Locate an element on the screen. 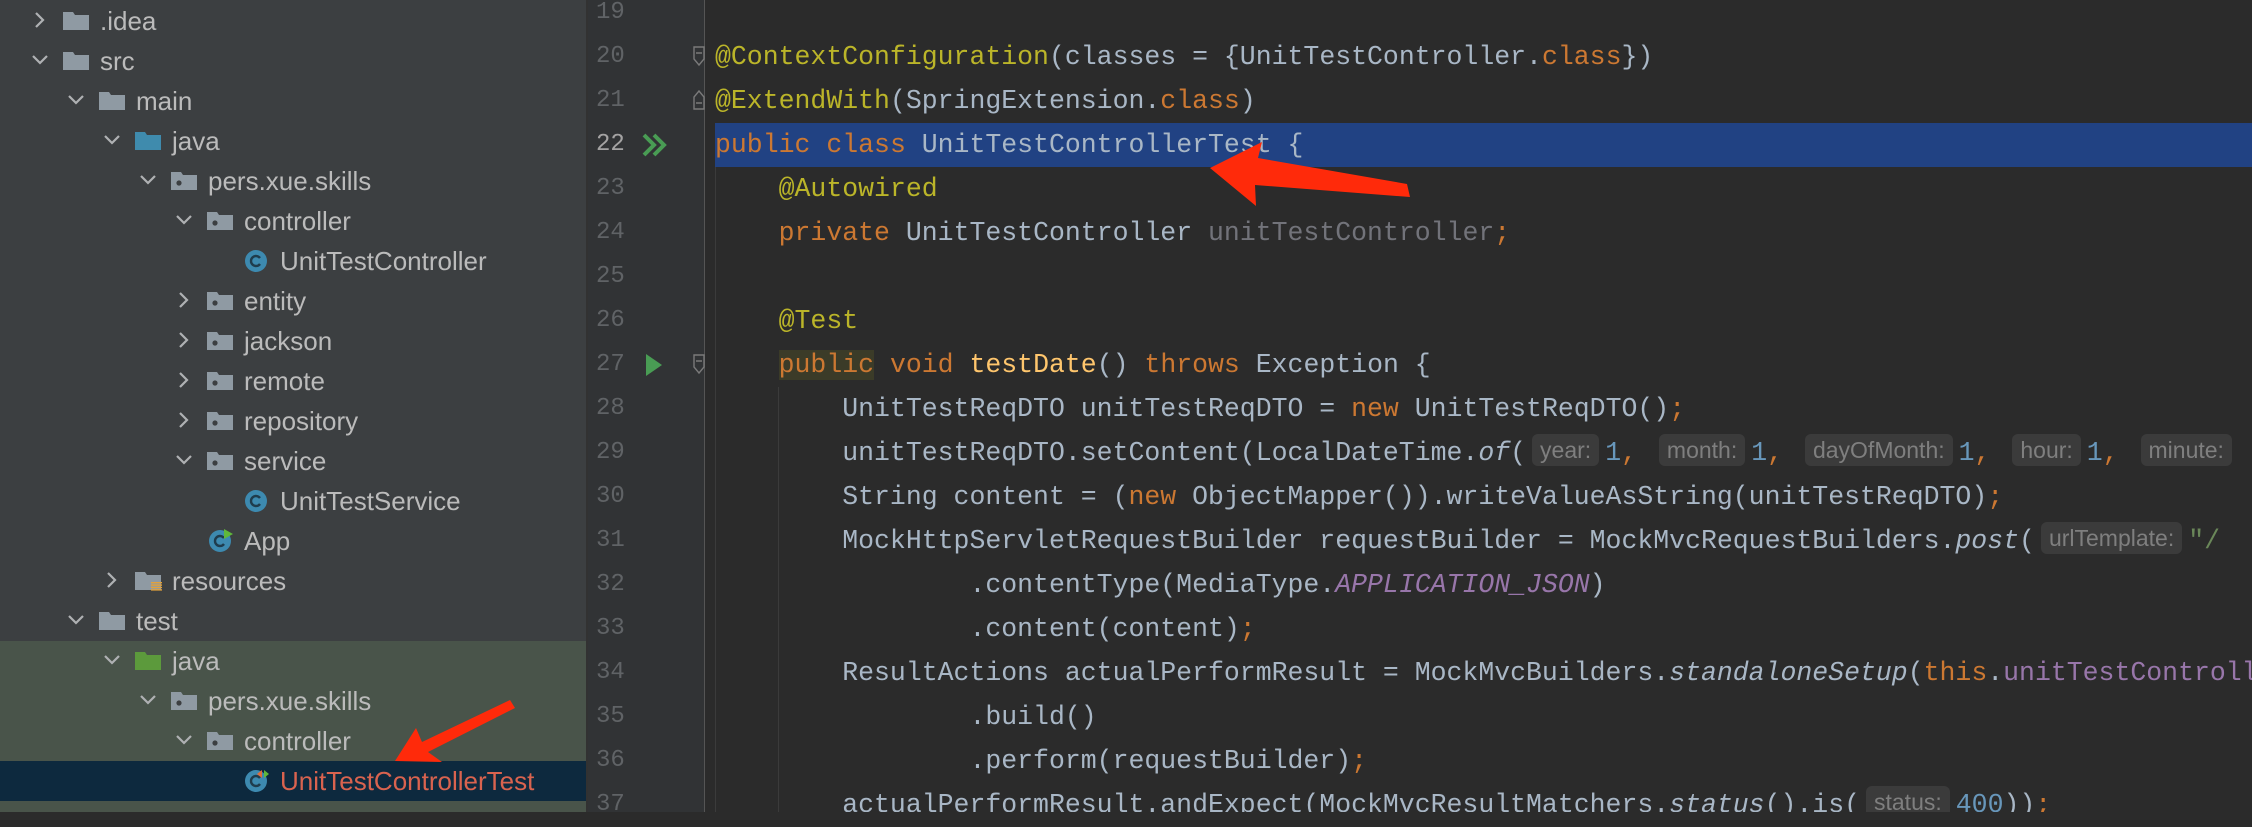  code-token: "/ is located at coordinates (2204, 541).